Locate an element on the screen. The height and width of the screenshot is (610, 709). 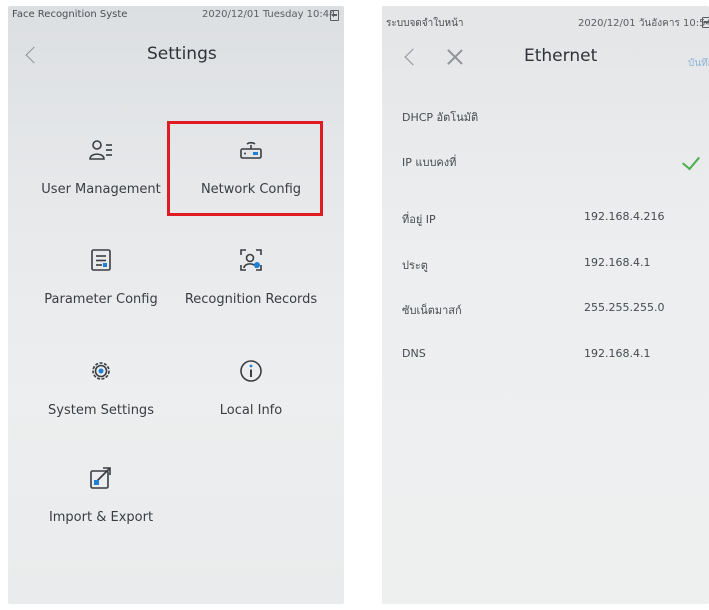
tile-label: Recognition Records is located at coordinates (251, 299).